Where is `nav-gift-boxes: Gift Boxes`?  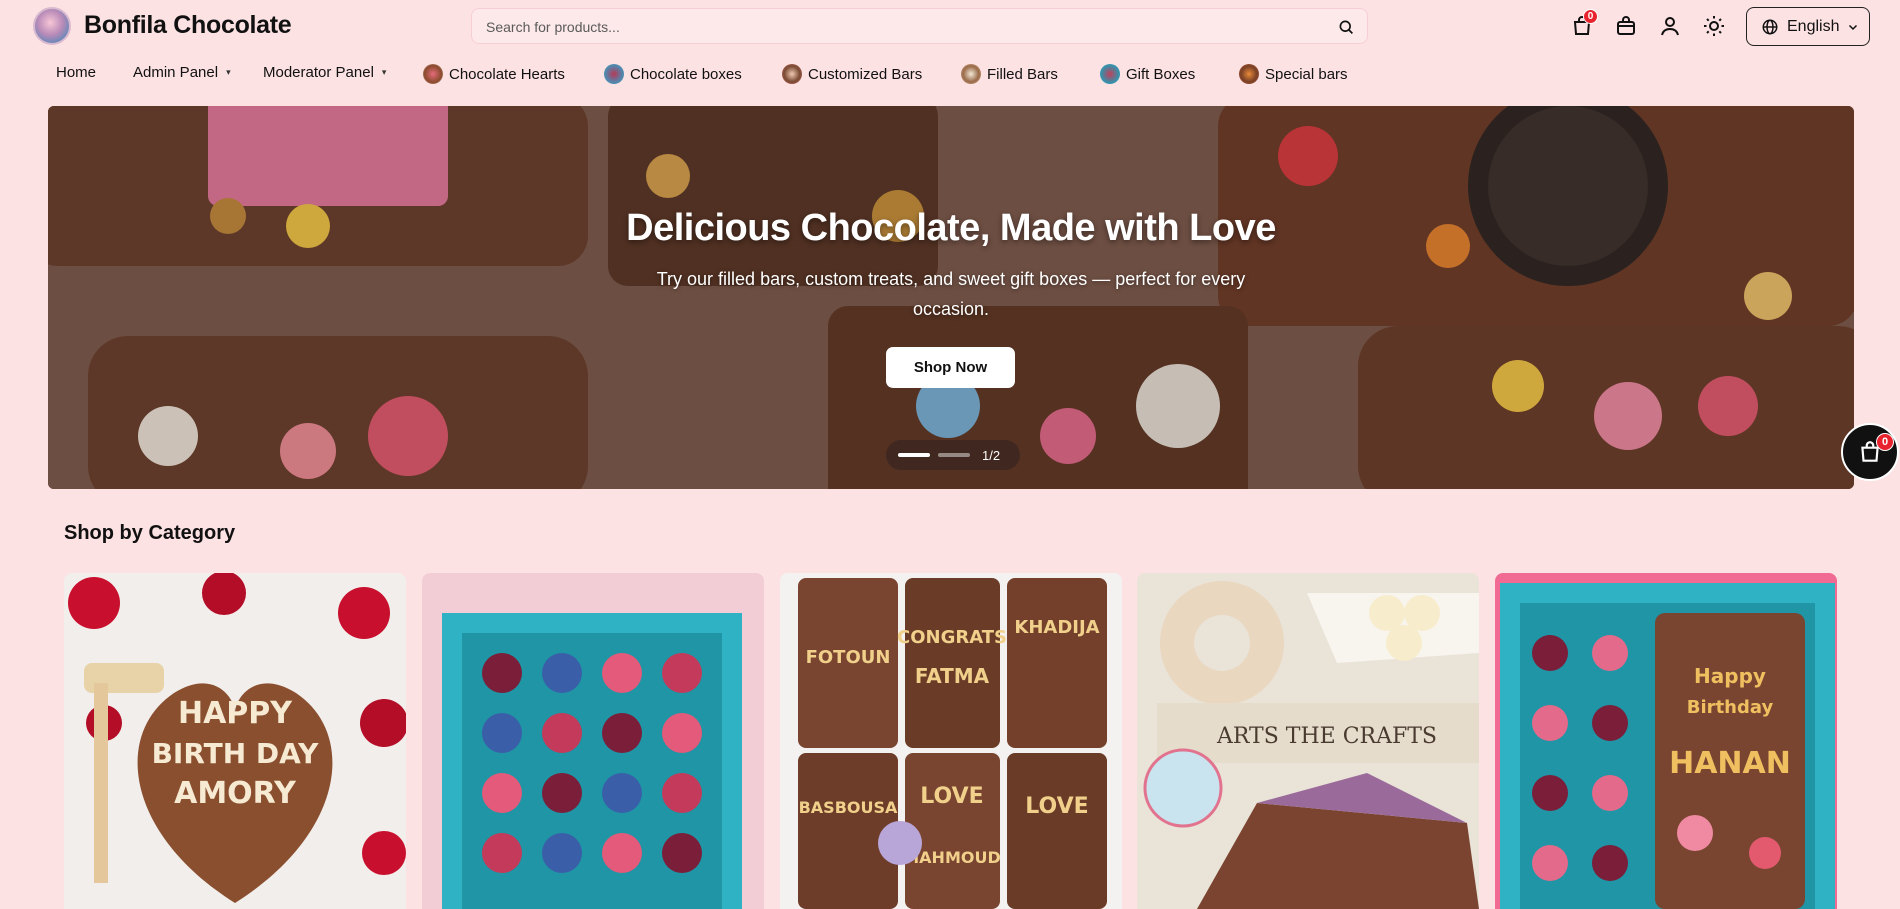 nav-gift-boxes: Gift Boxes is located at coordinates (1147, 74).